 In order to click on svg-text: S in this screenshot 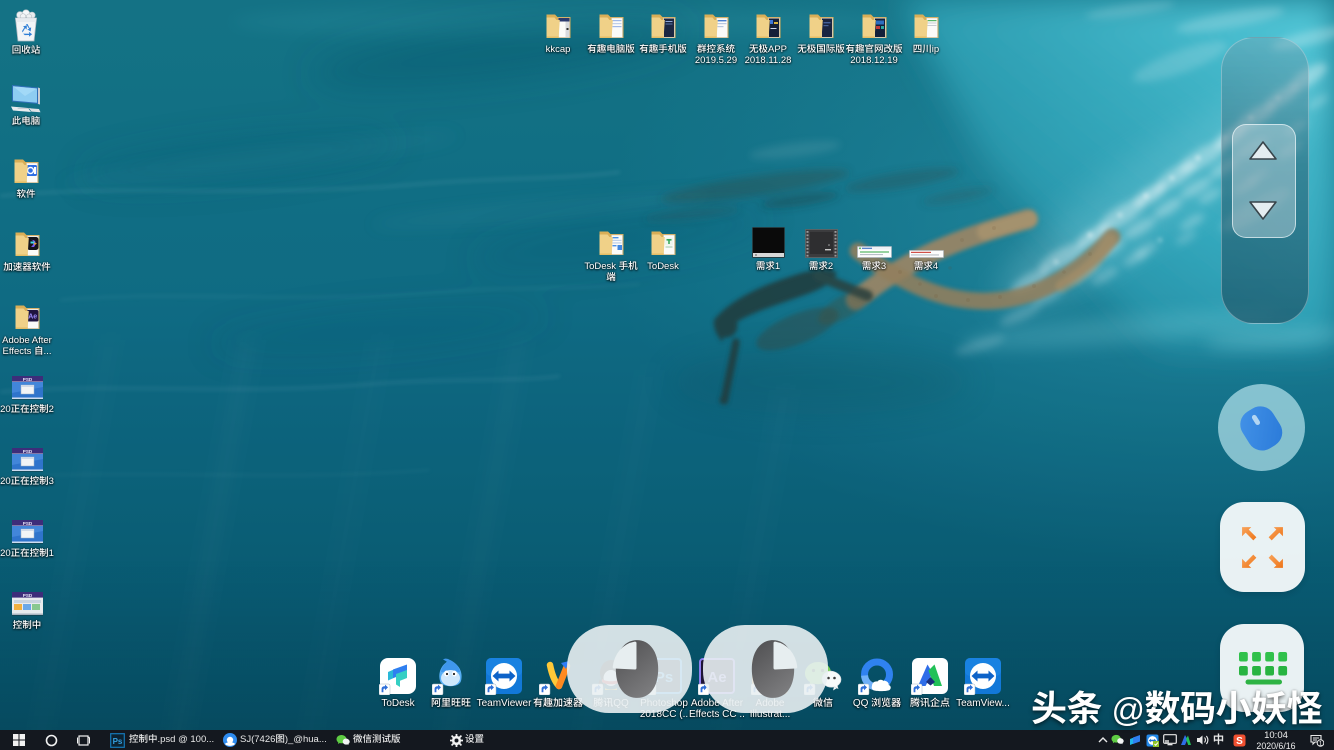, I will do `click(1239, 741)`.